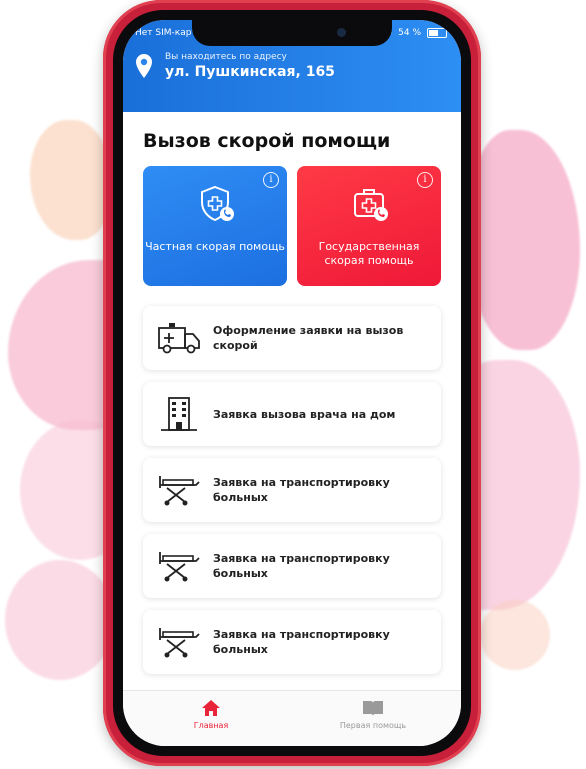 This screenshot has height=769, width=586. I want to click on card-label: Государственная скорая помощь, so click(369, 253).